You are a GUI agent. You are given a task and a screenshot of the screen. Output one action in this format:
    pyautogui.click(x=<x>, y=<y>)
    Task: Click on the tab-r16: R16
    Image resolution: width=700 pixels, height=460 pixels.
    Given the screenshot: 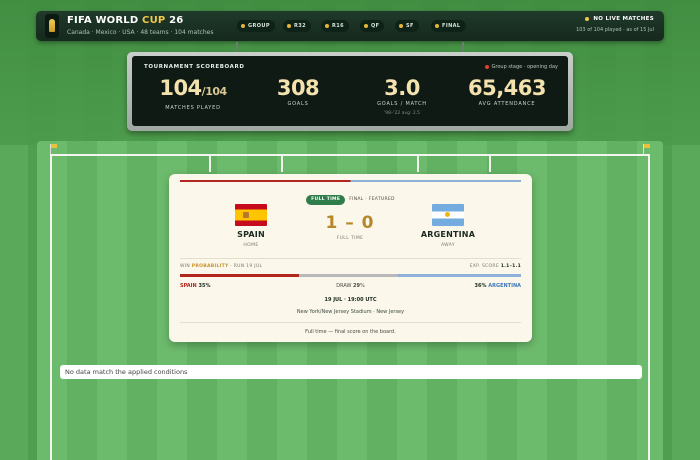 What is the action you would take?
    pyautogui.click(x=335, y=26)
    